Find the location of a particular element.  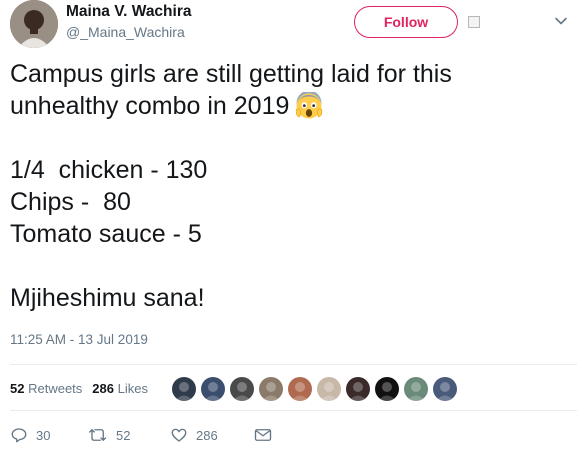

retweet-button: 52 is located at coordinates (129, 435).